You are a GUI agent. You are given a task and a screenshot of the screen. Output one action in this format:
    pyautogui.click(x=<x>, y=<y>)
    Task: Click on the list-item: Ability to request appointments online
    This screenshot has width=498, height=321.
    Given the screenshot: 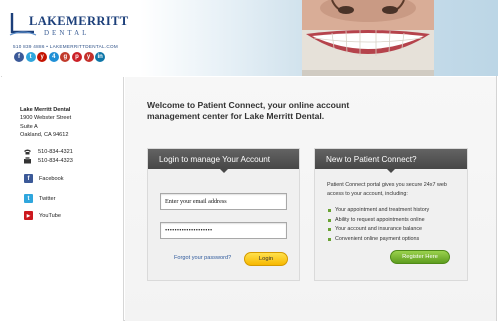 What is the action you would take?
    pyautogui.click(x=378, y=221)
    